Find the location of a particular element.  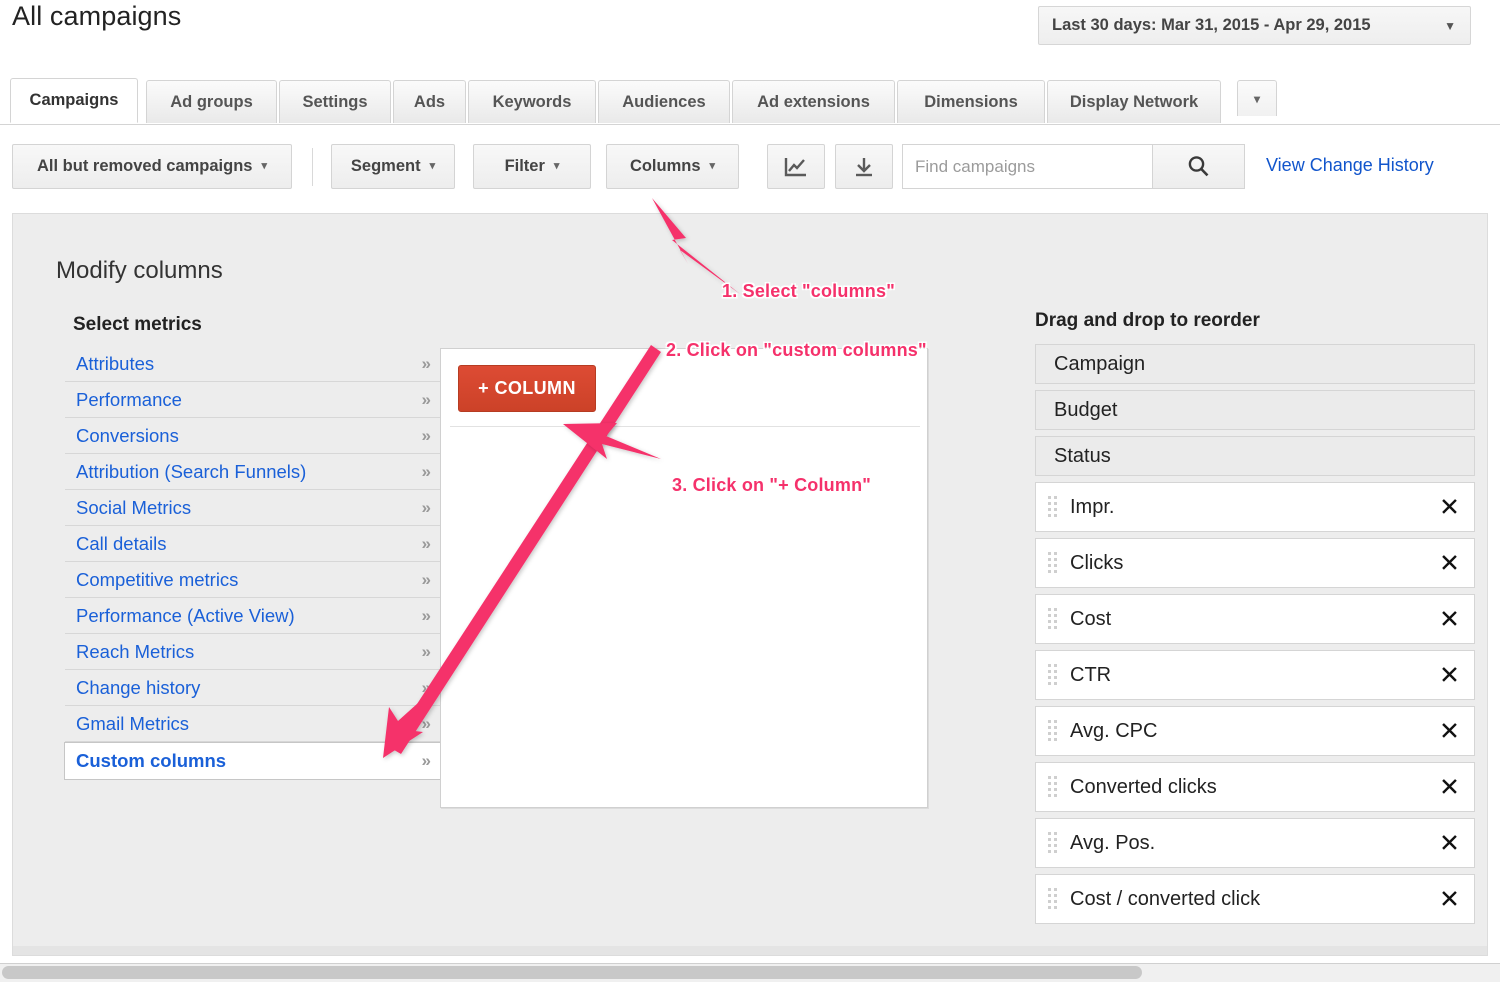

metric-item-attribution: Attribution (Search Funnels) » is located at coordinates (253, 472).